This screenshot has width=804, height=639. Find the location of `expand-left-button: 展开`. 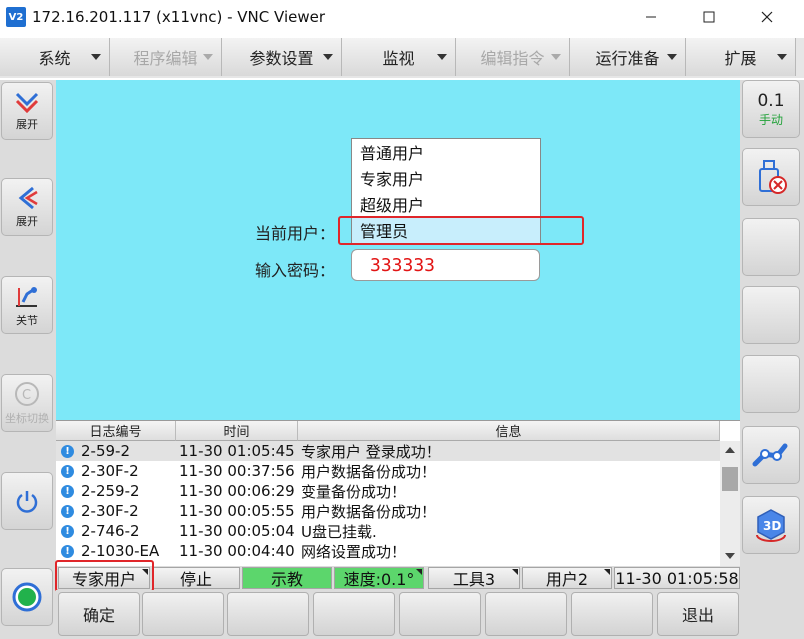

expand-left-button: 展开 is located at coordinates (27, 207).